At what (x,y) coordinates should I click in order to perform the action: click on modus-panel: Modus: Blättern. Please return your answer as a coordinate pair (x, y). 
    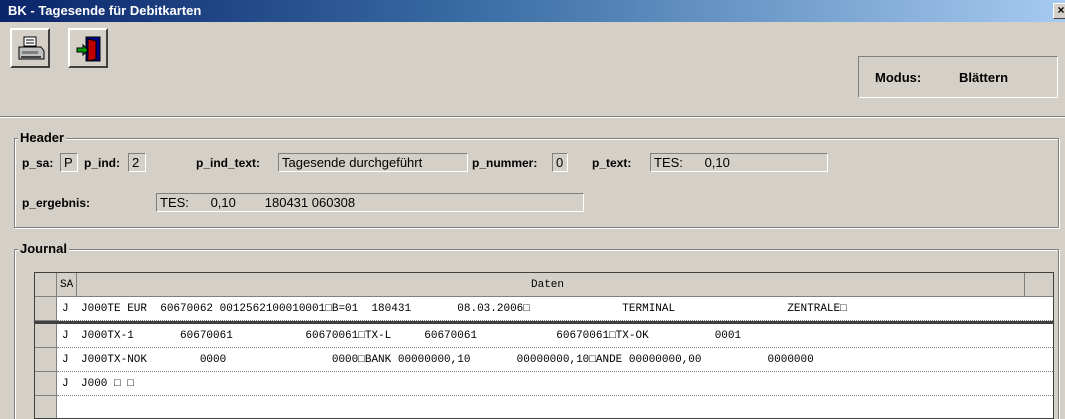
    Looking at the image, I should click on (958, 77).